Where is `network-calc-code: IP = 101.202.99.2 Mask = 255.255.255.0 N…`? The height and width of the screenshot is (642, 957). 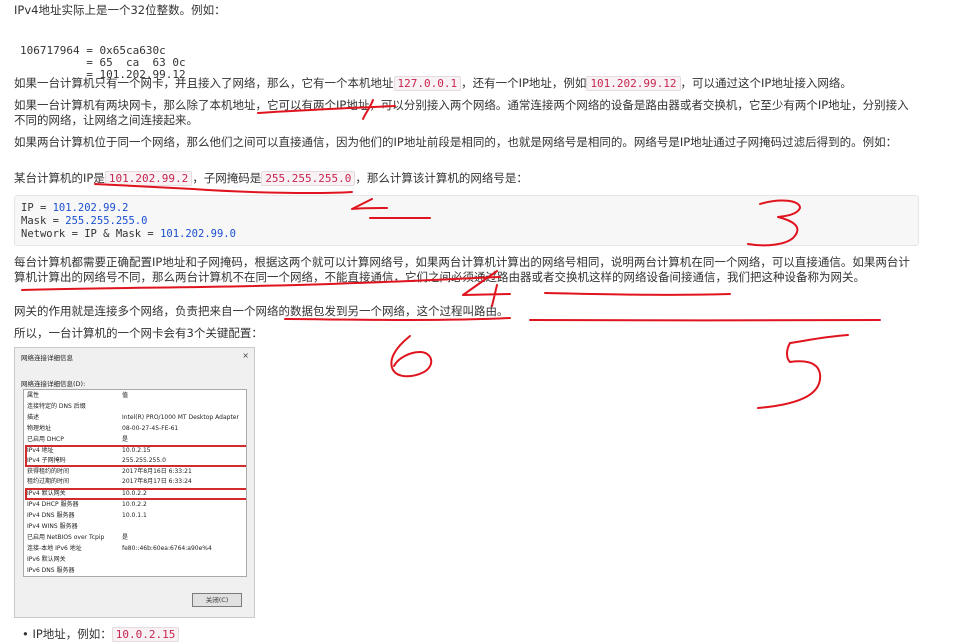
network-calc-code: IP = 101.202.99.2 Mask = 255.255.255.0 N… is located at coordinates (466, 220).